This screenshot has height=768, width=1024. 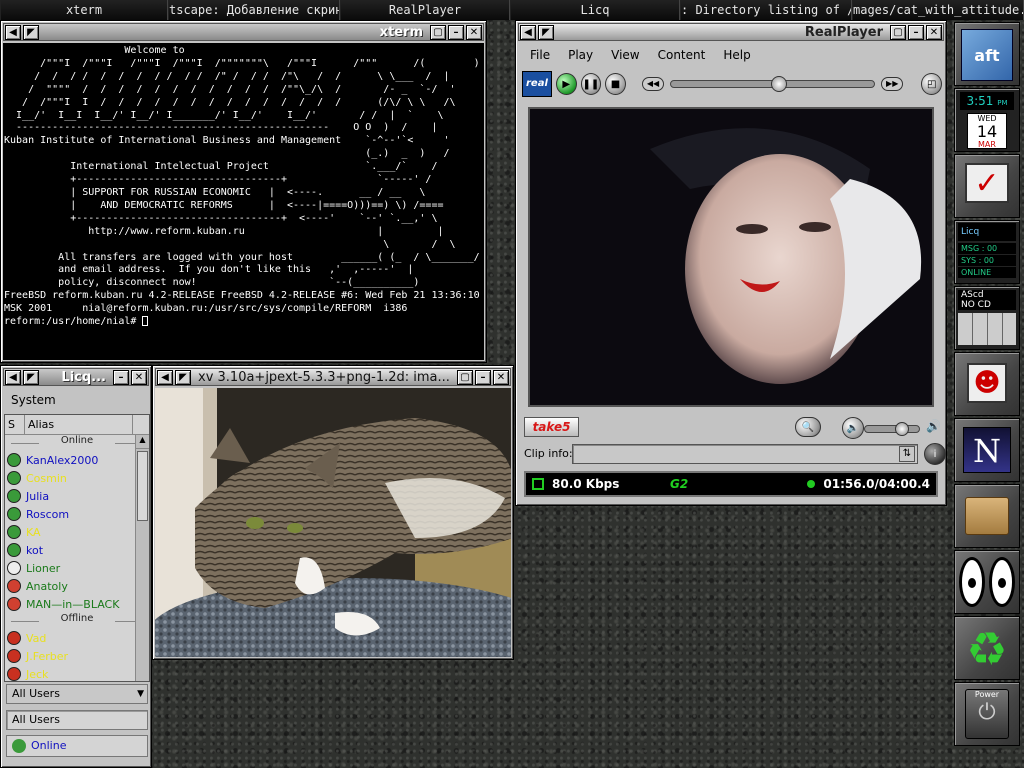 What do you see at coordinates (987, 450) in the screenshot?
I see `dock-netscape: N` at bounding box center [987, 450].